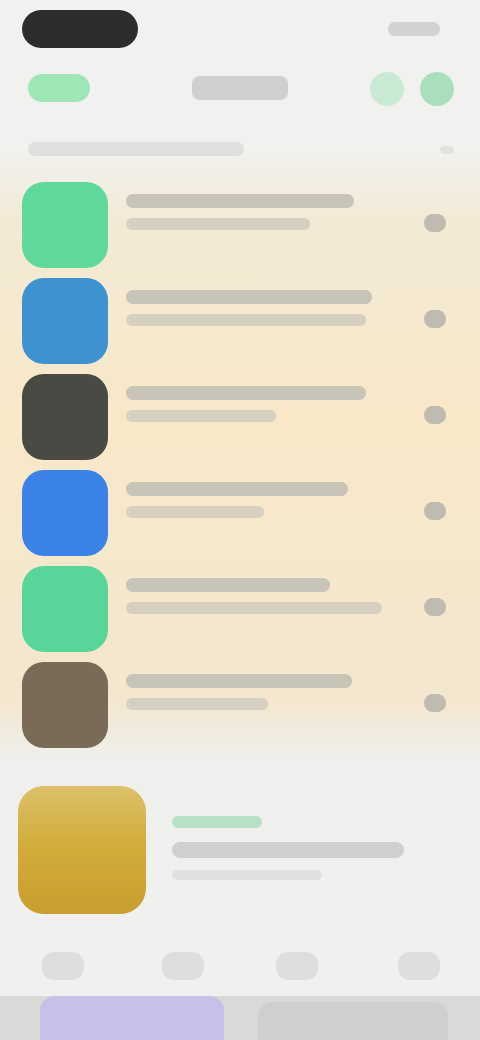 This screenshot has height=1040, width=480. I want to click on promo-title, so click(288, 850).